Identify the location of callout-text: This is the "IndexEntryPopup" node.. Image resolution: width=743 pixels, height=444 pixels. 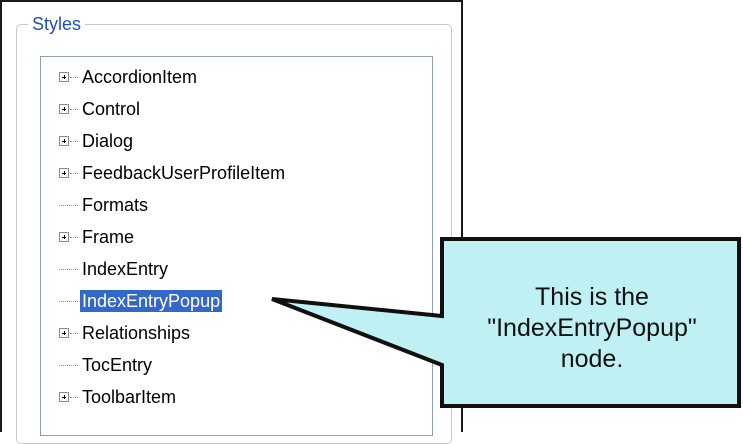
(592, 328).